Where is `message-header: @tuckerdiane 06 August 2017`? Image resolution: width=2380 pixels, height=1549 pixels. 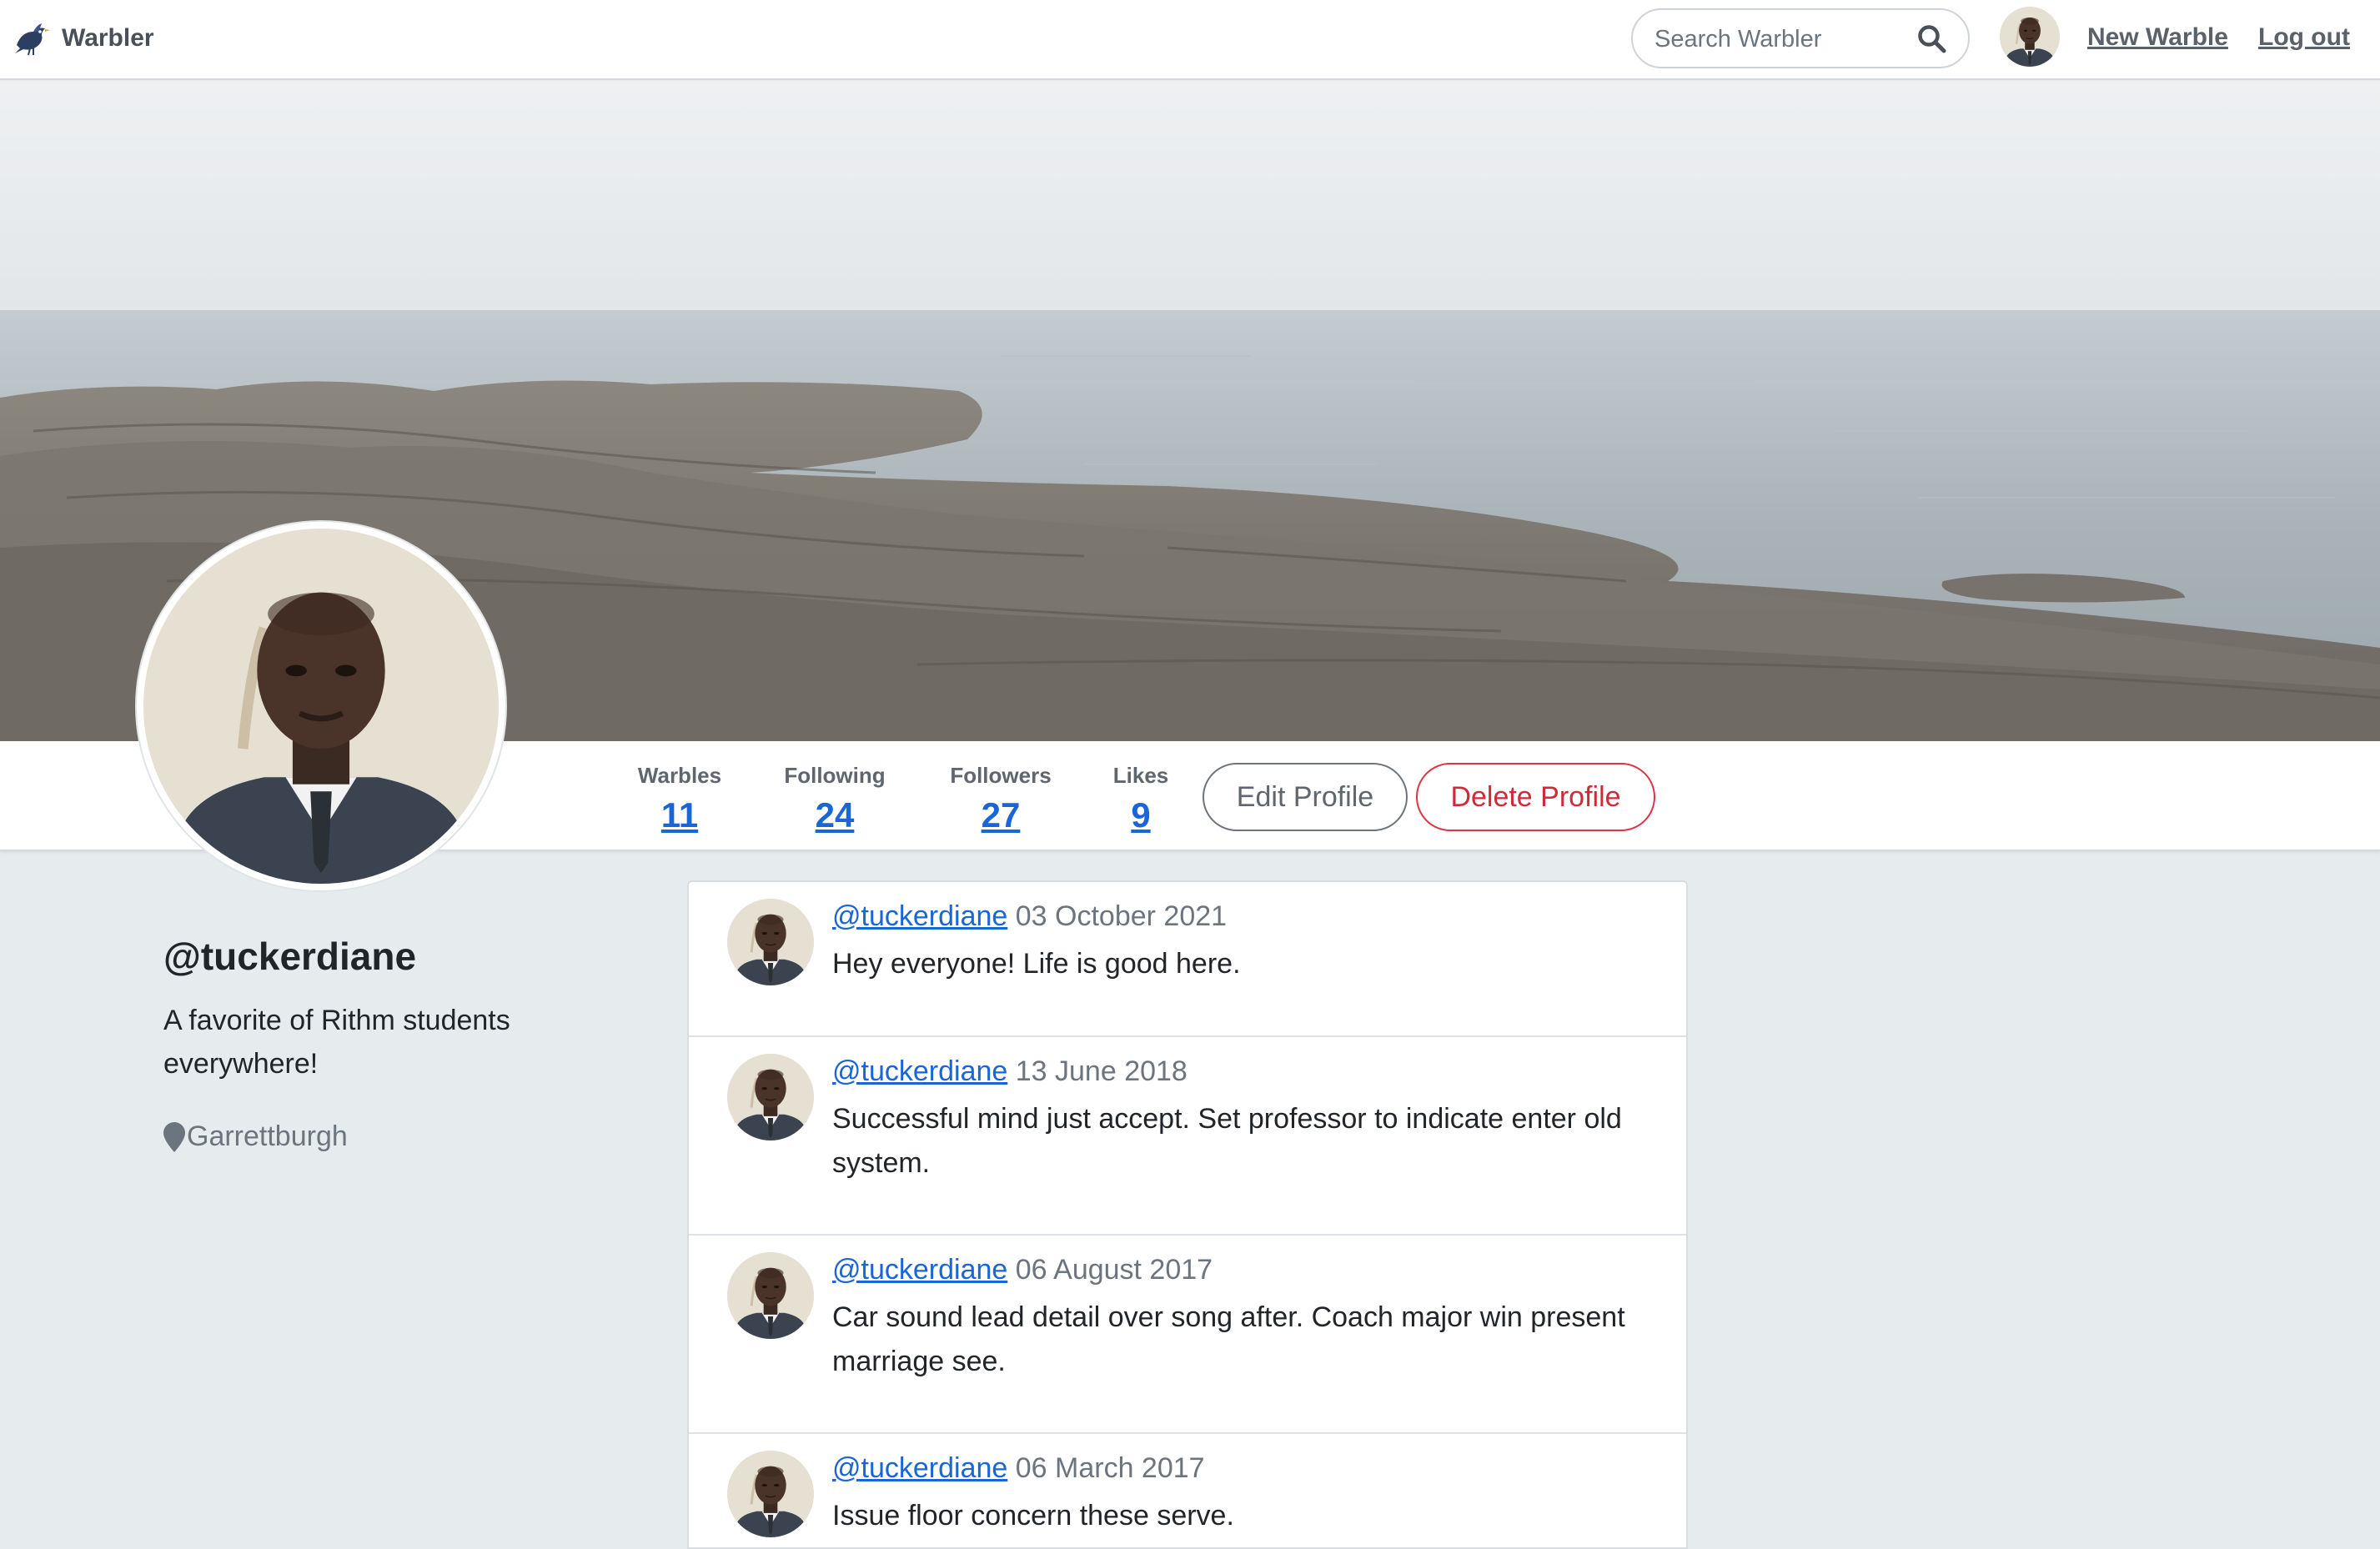 message-header: @tuckerdiane 06 August 2017 is located at coordinates (1022, 1270).